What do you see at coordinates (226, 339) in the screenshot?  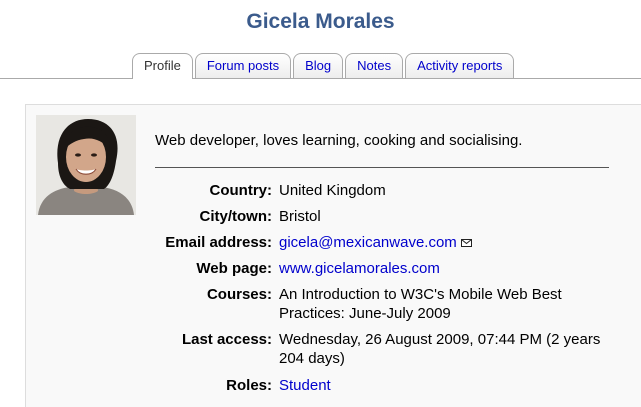 I see `last-access-label: Last access:` at bounding box center [226, 339].